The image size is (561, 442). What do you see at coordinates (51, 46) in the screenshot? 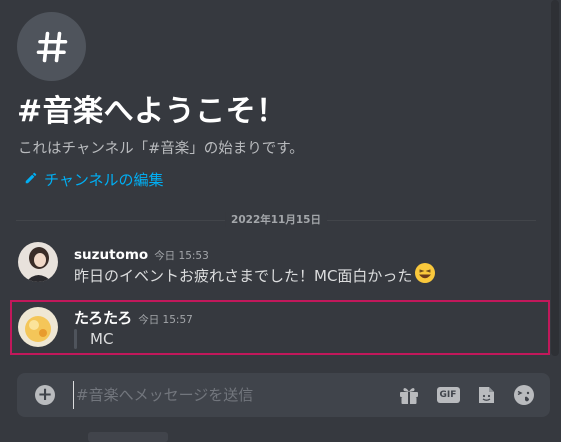
I see `channel-hash-icon` at bounding box center [51, 46].